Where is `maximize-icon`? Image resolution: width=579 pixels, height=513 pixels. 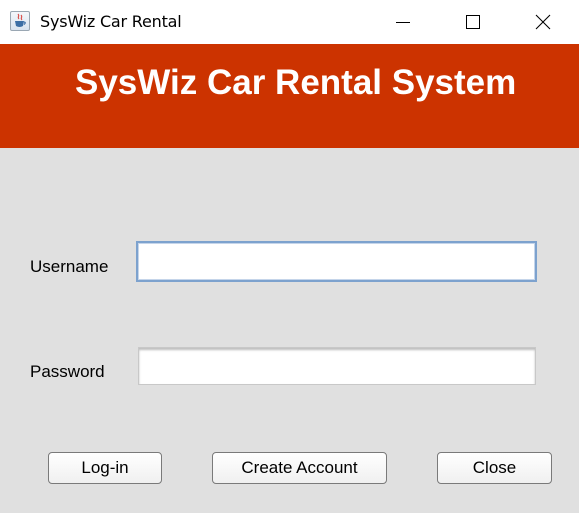
maximize-icon is located at coordinates (473, 22).